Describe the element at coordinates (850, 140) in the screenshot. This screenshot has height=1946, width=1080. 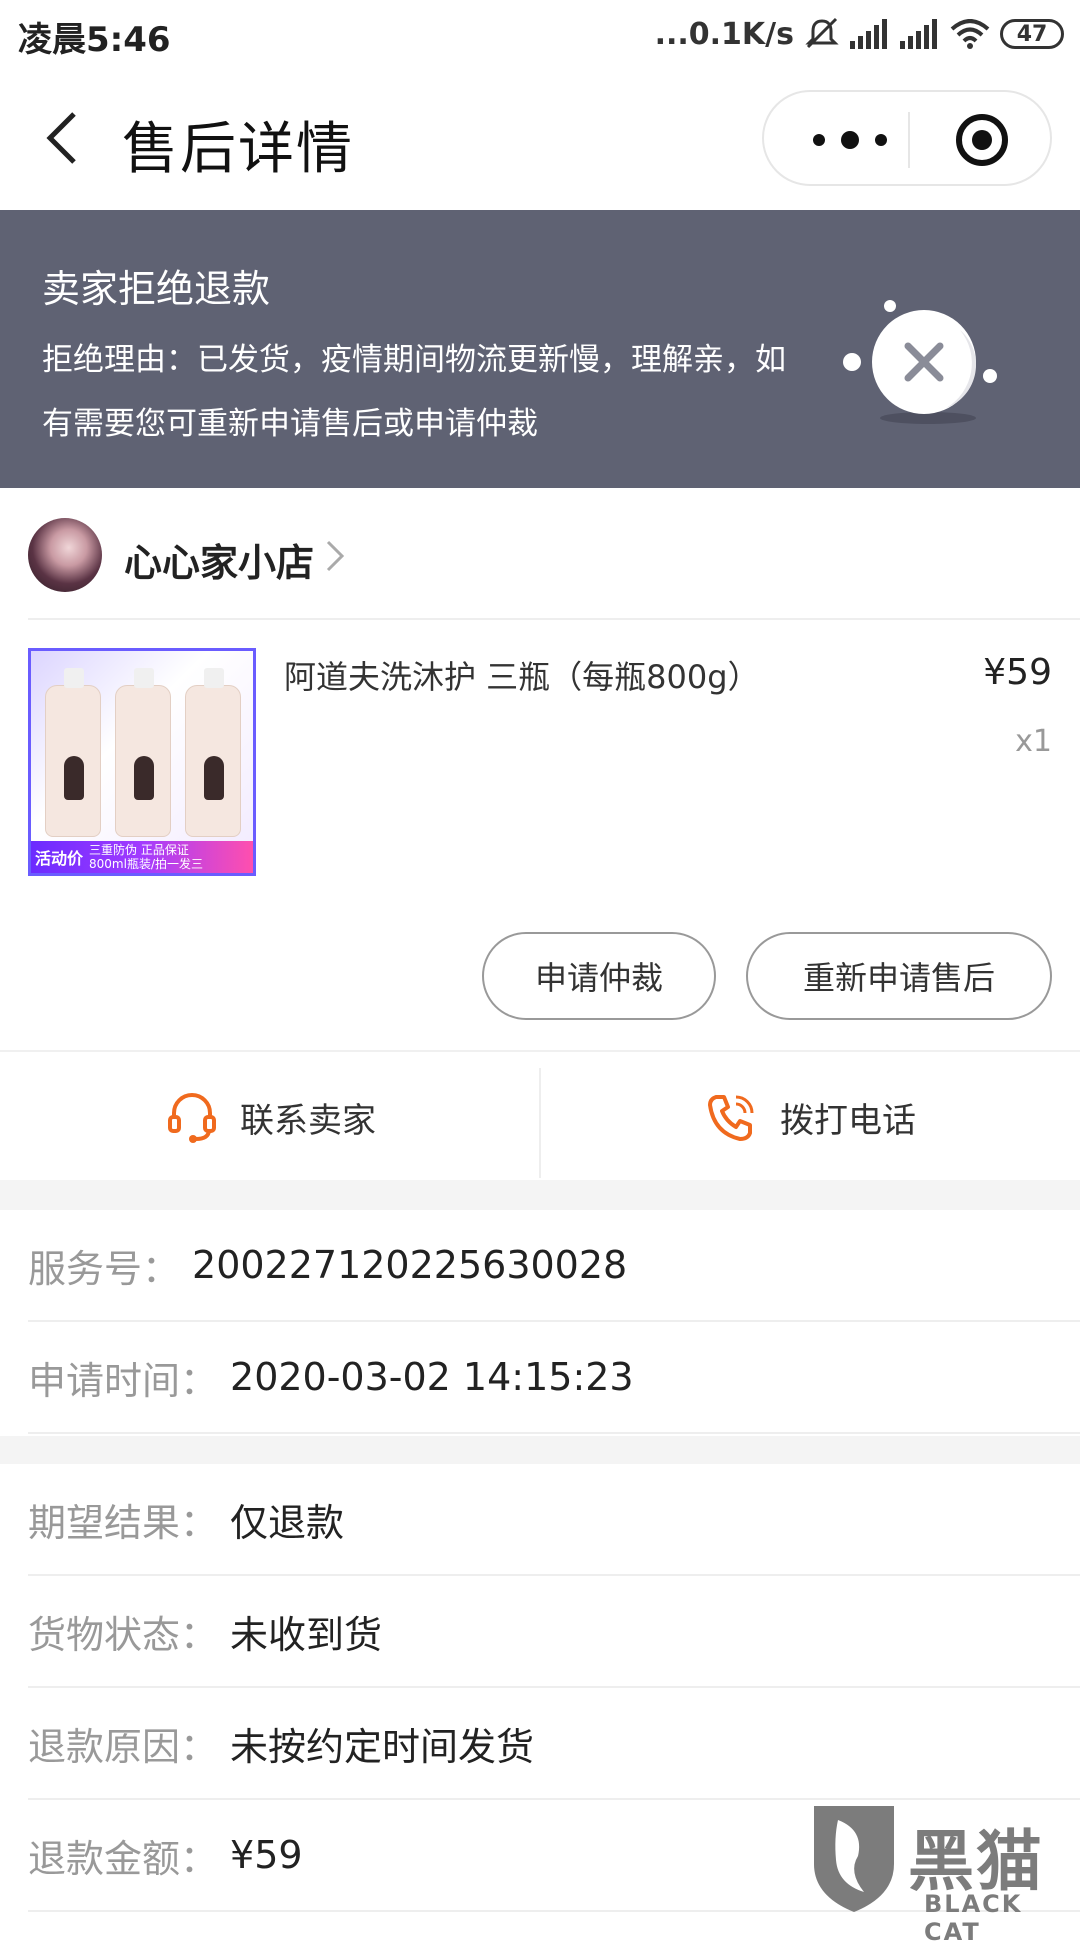
I see `more-dots-icon` at that location.